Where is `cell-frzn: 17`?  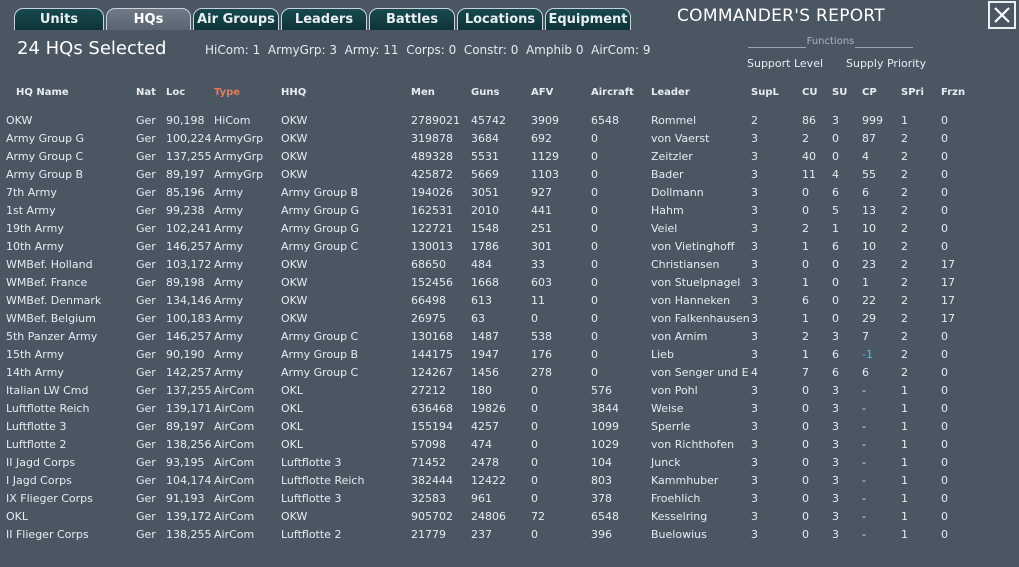 cell-frzn: 17 is located at coordinates (948, 282).